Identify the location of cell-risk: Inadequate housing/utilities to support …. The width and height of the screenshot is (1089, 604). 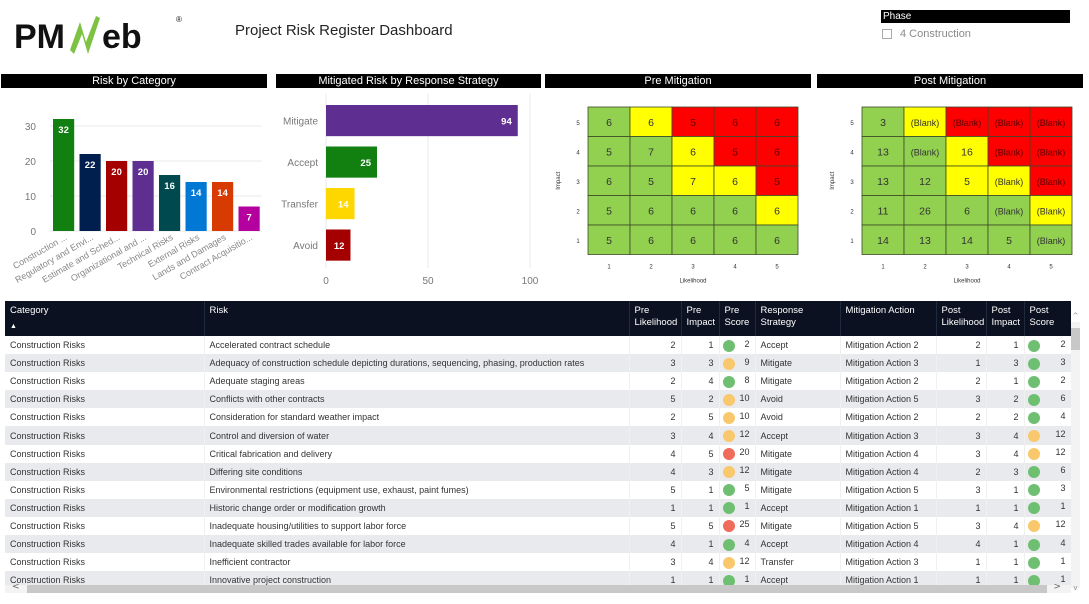
(417, 526).